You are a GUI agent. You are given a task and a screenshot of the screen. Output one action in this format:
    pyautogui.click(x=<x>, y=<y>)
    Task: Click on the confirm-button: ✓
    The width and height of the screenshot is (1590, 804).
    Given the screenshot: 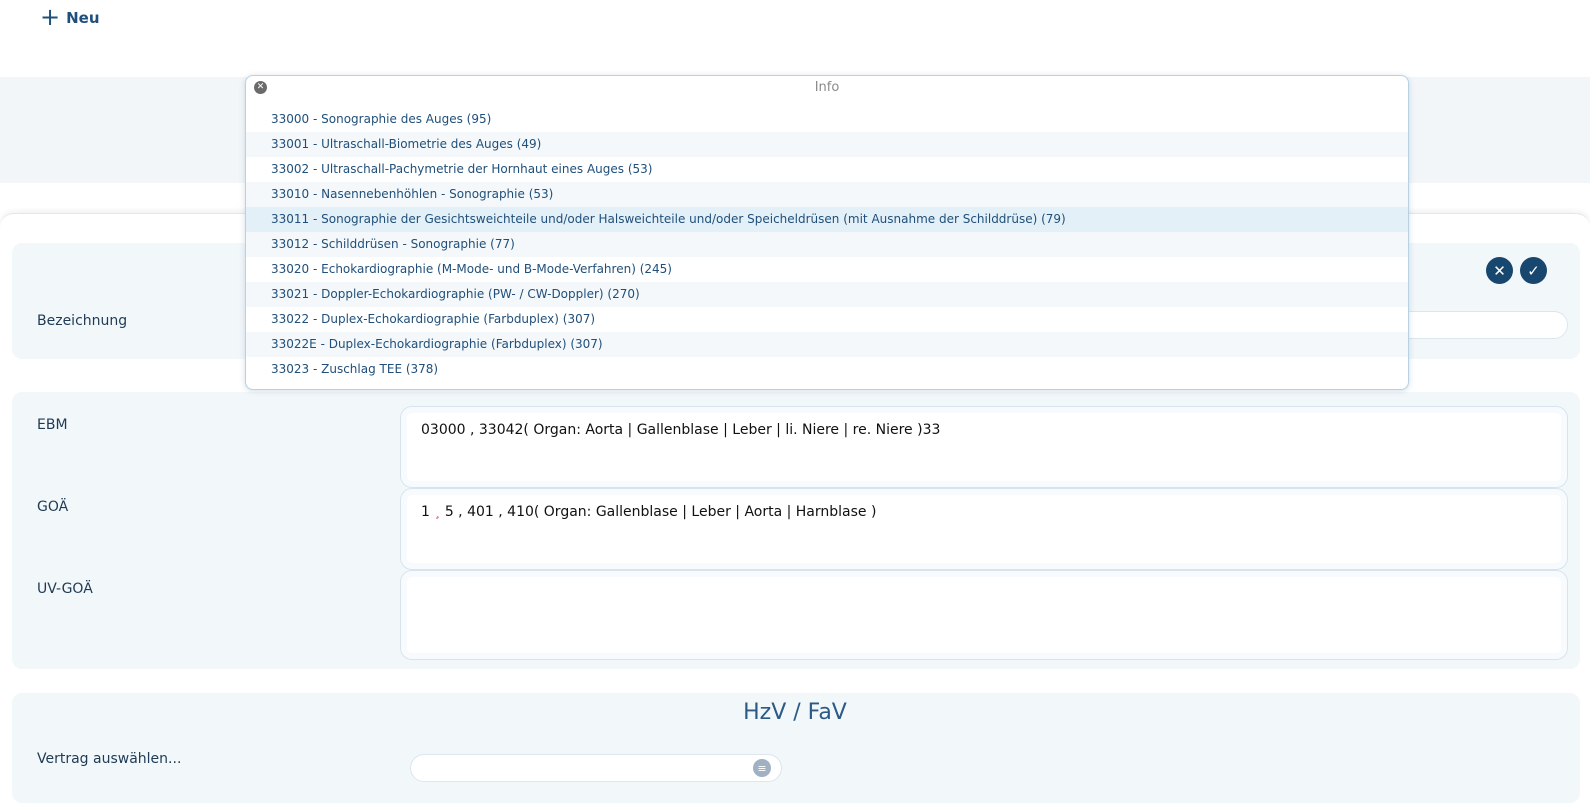 What is the action you would take?
    pyautogui.click(x=1533, y=270)
    